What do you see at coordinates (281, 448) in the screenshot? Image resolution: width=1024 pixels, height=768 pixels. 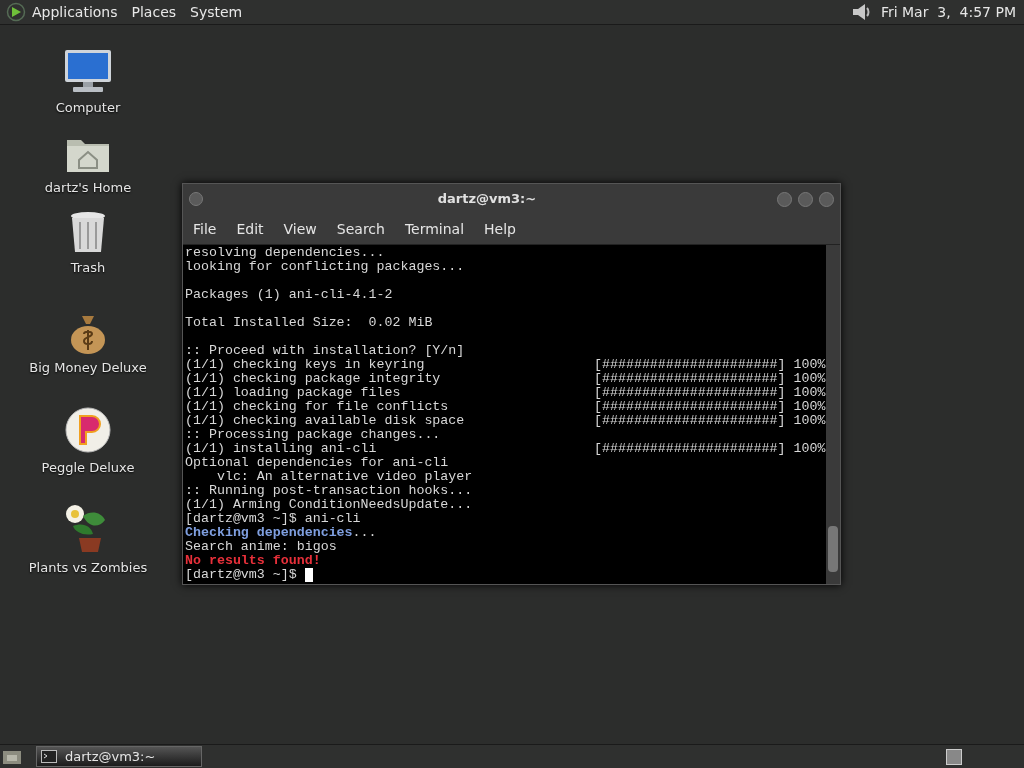 I see `terminal-line: (1/1) installing ani-cli` at bounding box center [281, 448].